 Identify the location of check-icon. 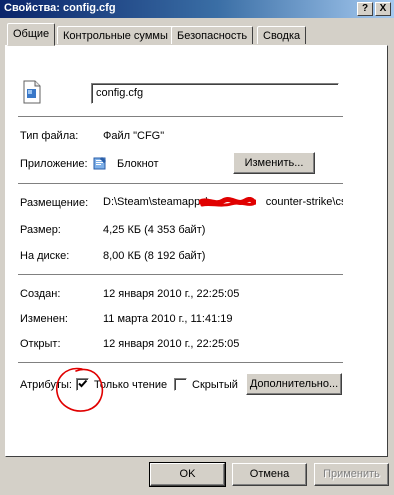
(83, 383).